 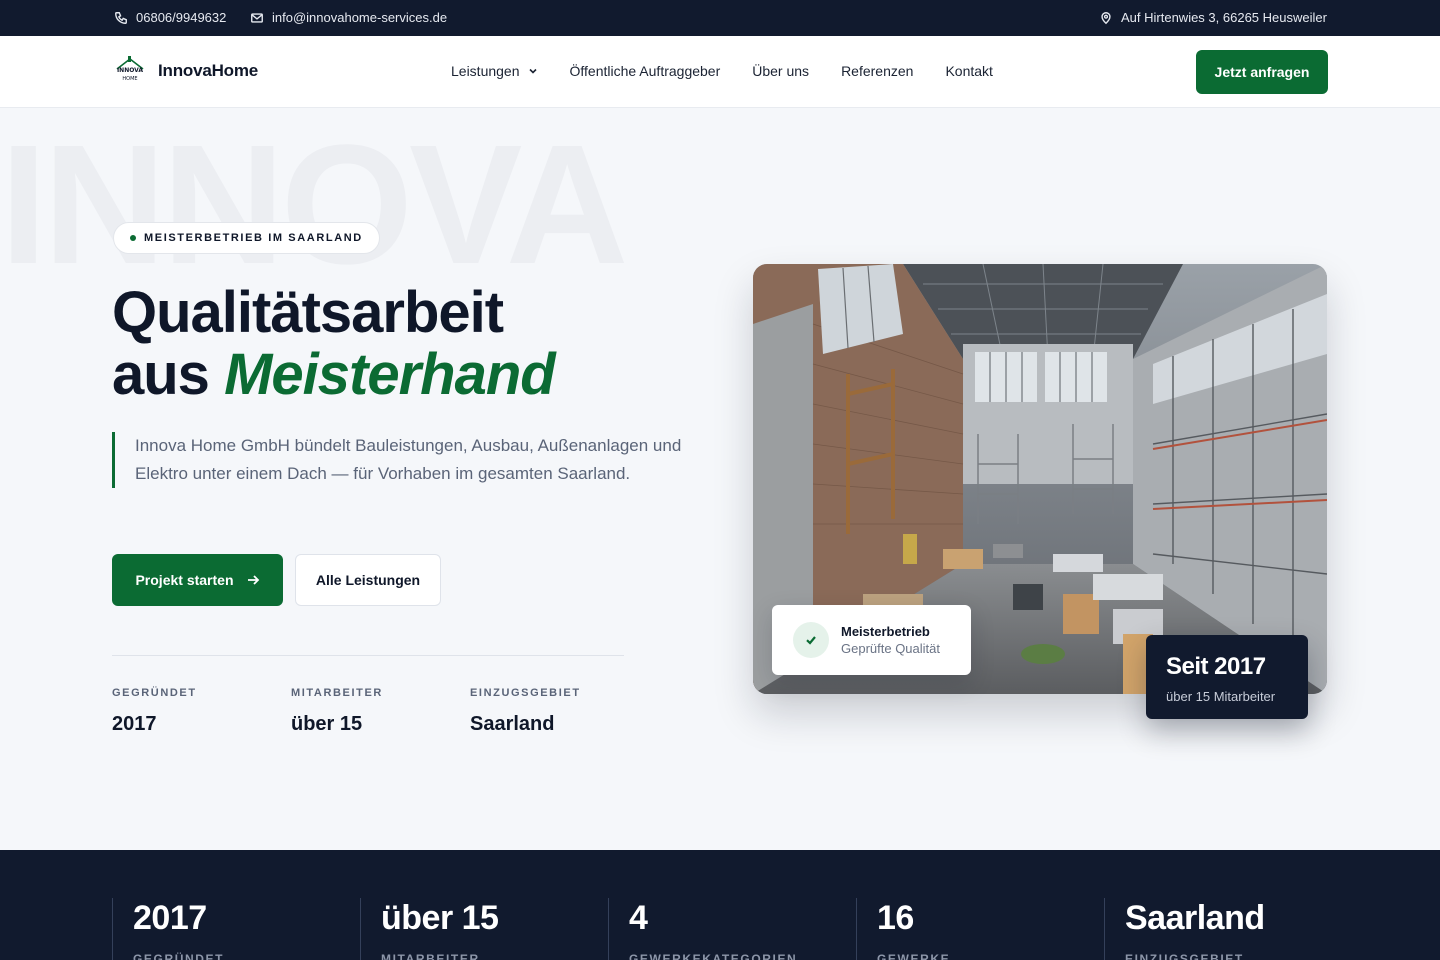 I want to click on stat-value: über 15, so click(x=327, y=724).